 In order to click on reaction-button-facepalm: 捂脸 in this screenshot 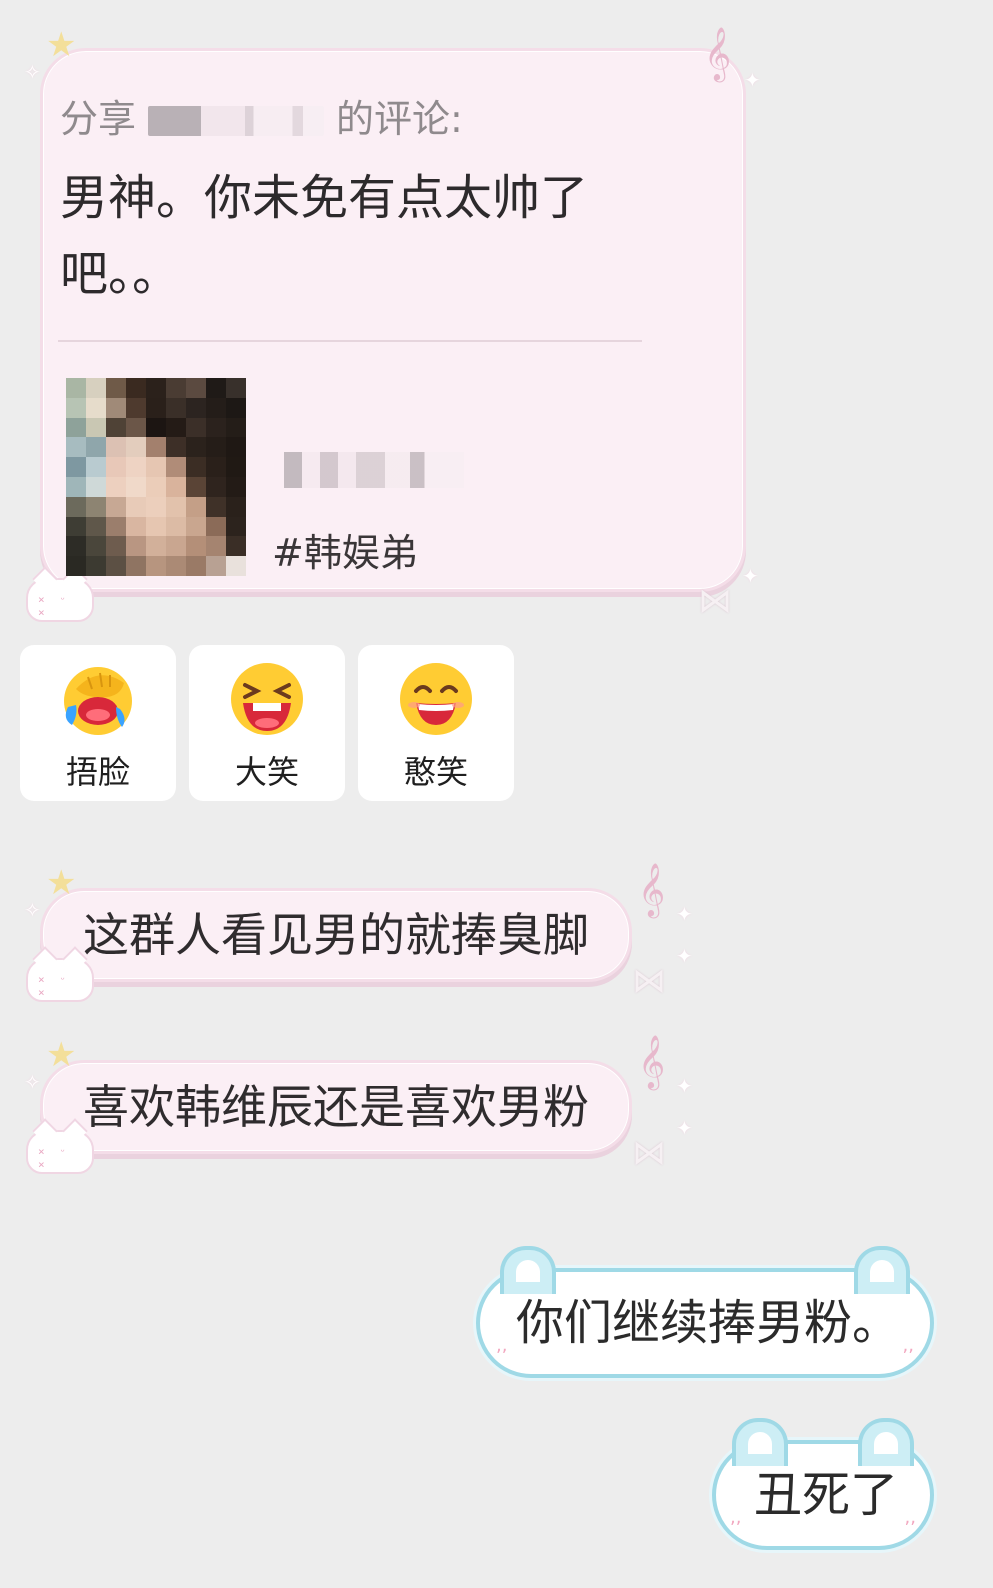, I will do `click(98, 723)`.